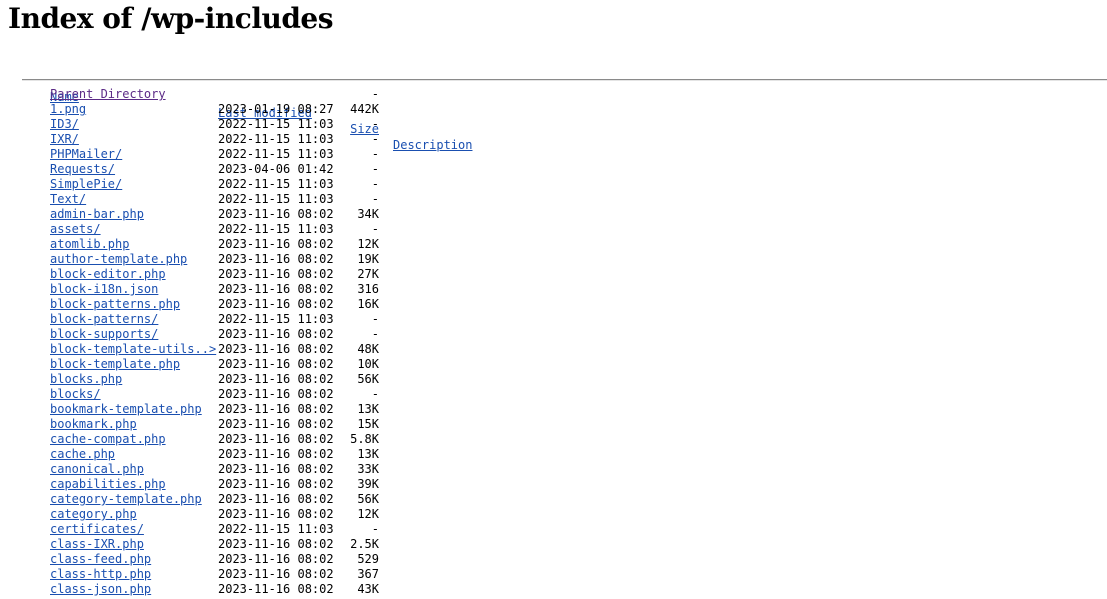 The width and height of the screenshot is (1107, 599). What do you see at coordinates (553, 334) in the screenshot?
I see `listing-row: block-supports/2023-11-16 08:02 -` at bounding box center [553, 334].